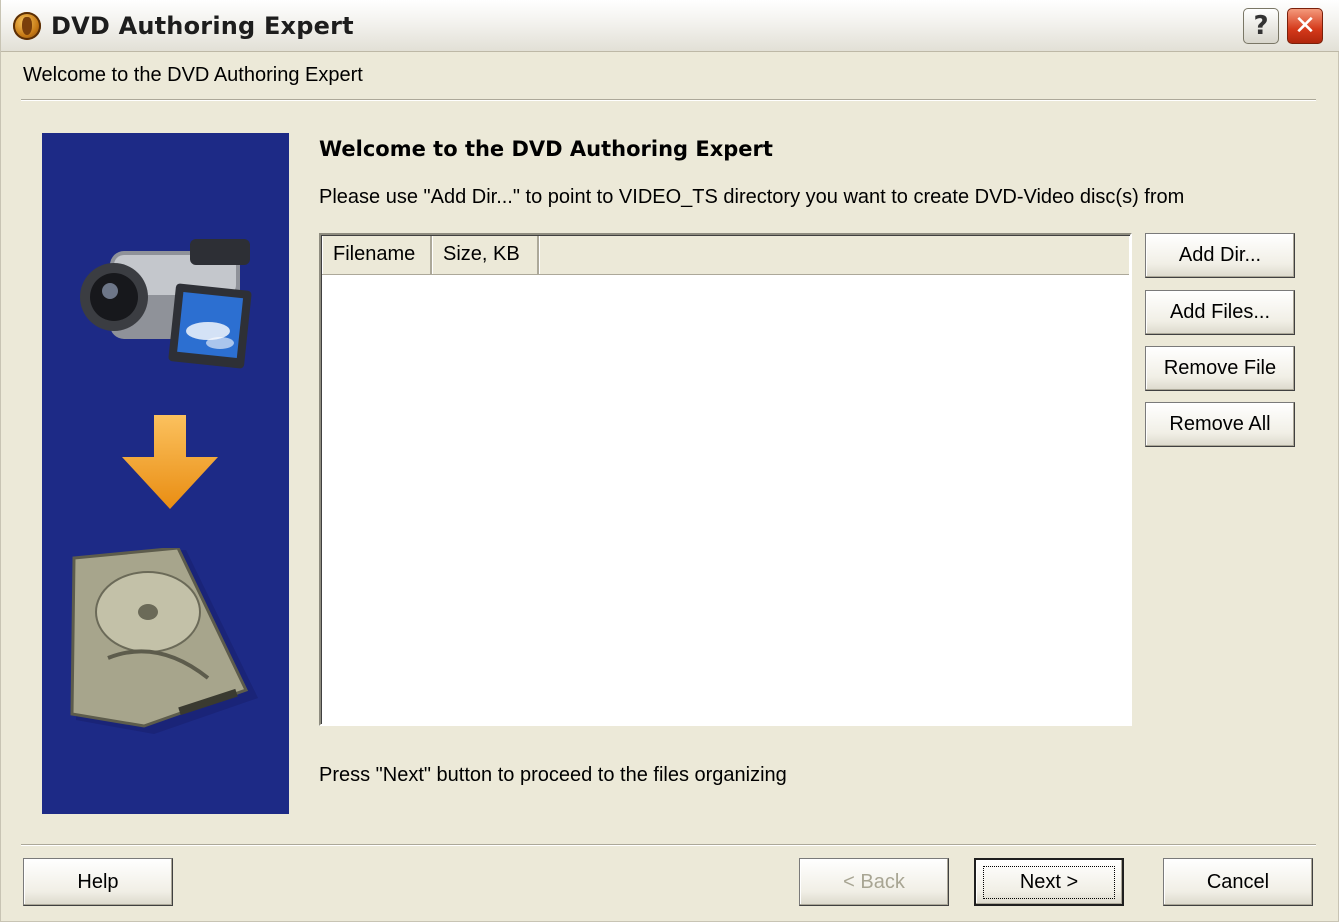 The image size is (1339, 922). What do you see at coordinates (1220, 424) in the screenshot?
I see `remove-all-button: Remove All` at bounding box center [1220, 424].